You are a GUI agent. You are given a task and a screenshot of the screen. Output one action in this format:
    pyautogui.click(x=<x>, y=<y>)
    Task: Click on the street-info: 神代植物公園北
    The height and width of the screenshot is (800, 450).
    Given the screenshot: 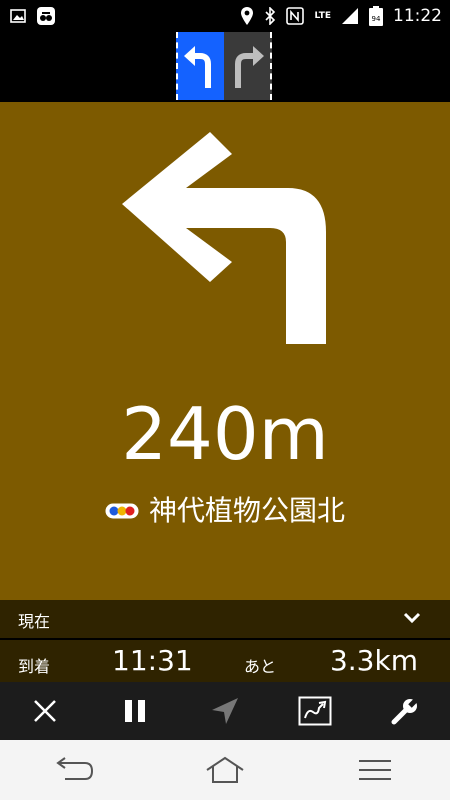 What is the action you would take?
    pyautogui.click(x=225, y=511)
    